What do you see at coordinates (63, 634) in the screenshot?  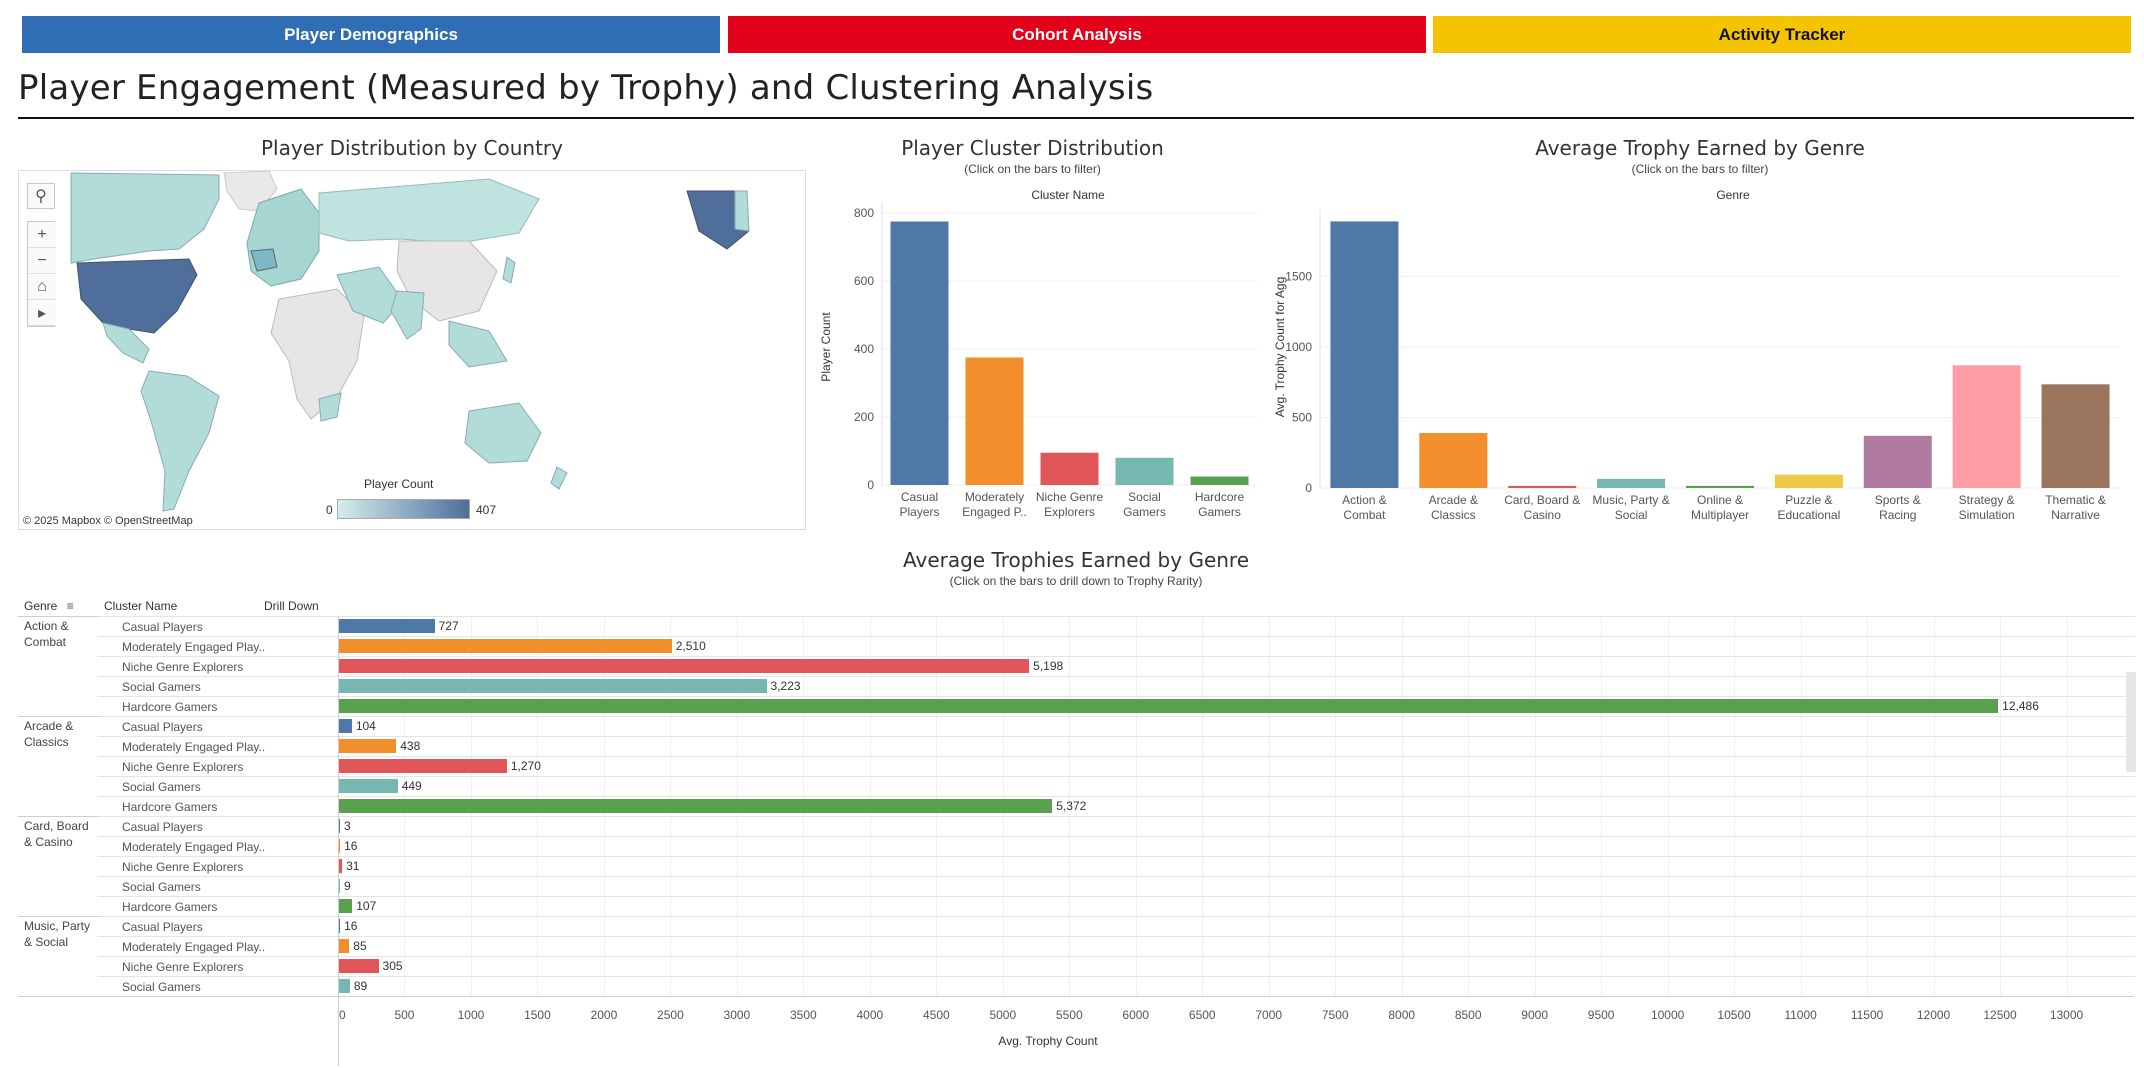 I see `genre-cell: Action & Combat` at bounding box center [63, 634].